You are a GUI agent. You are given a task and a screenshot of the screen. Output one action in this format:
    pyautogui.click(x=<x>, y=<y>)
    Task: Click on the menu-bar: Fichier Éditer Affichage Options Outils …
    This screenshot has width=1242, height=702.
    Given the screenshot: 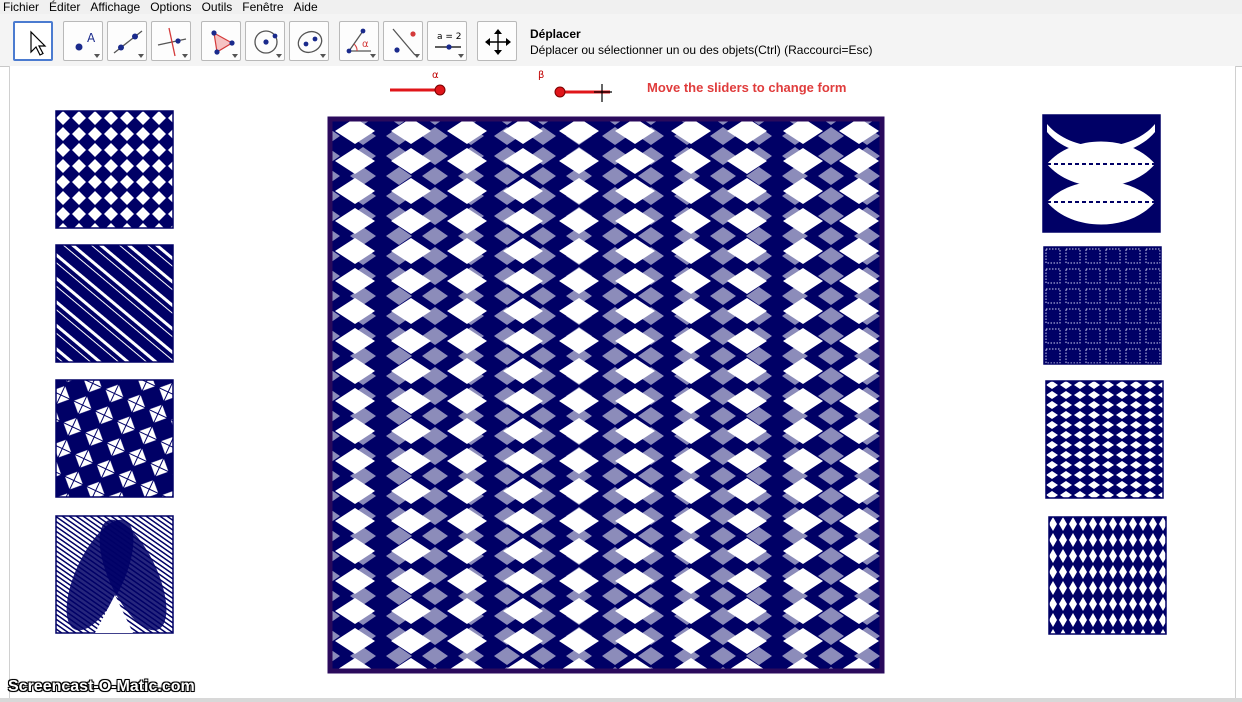 What is the action you would take?
    pyautogui.click(x=621, y=7)
    